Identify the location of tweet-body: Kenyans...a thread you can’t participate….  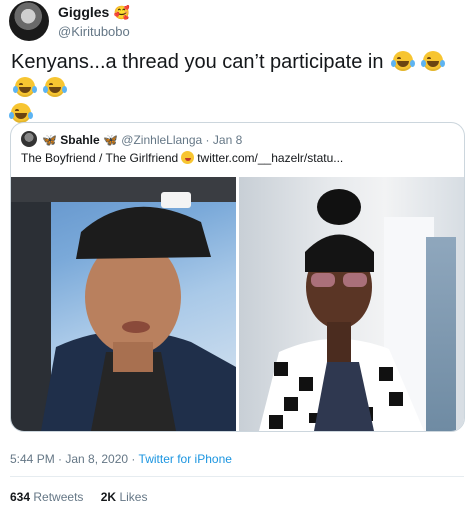
(236, 88).